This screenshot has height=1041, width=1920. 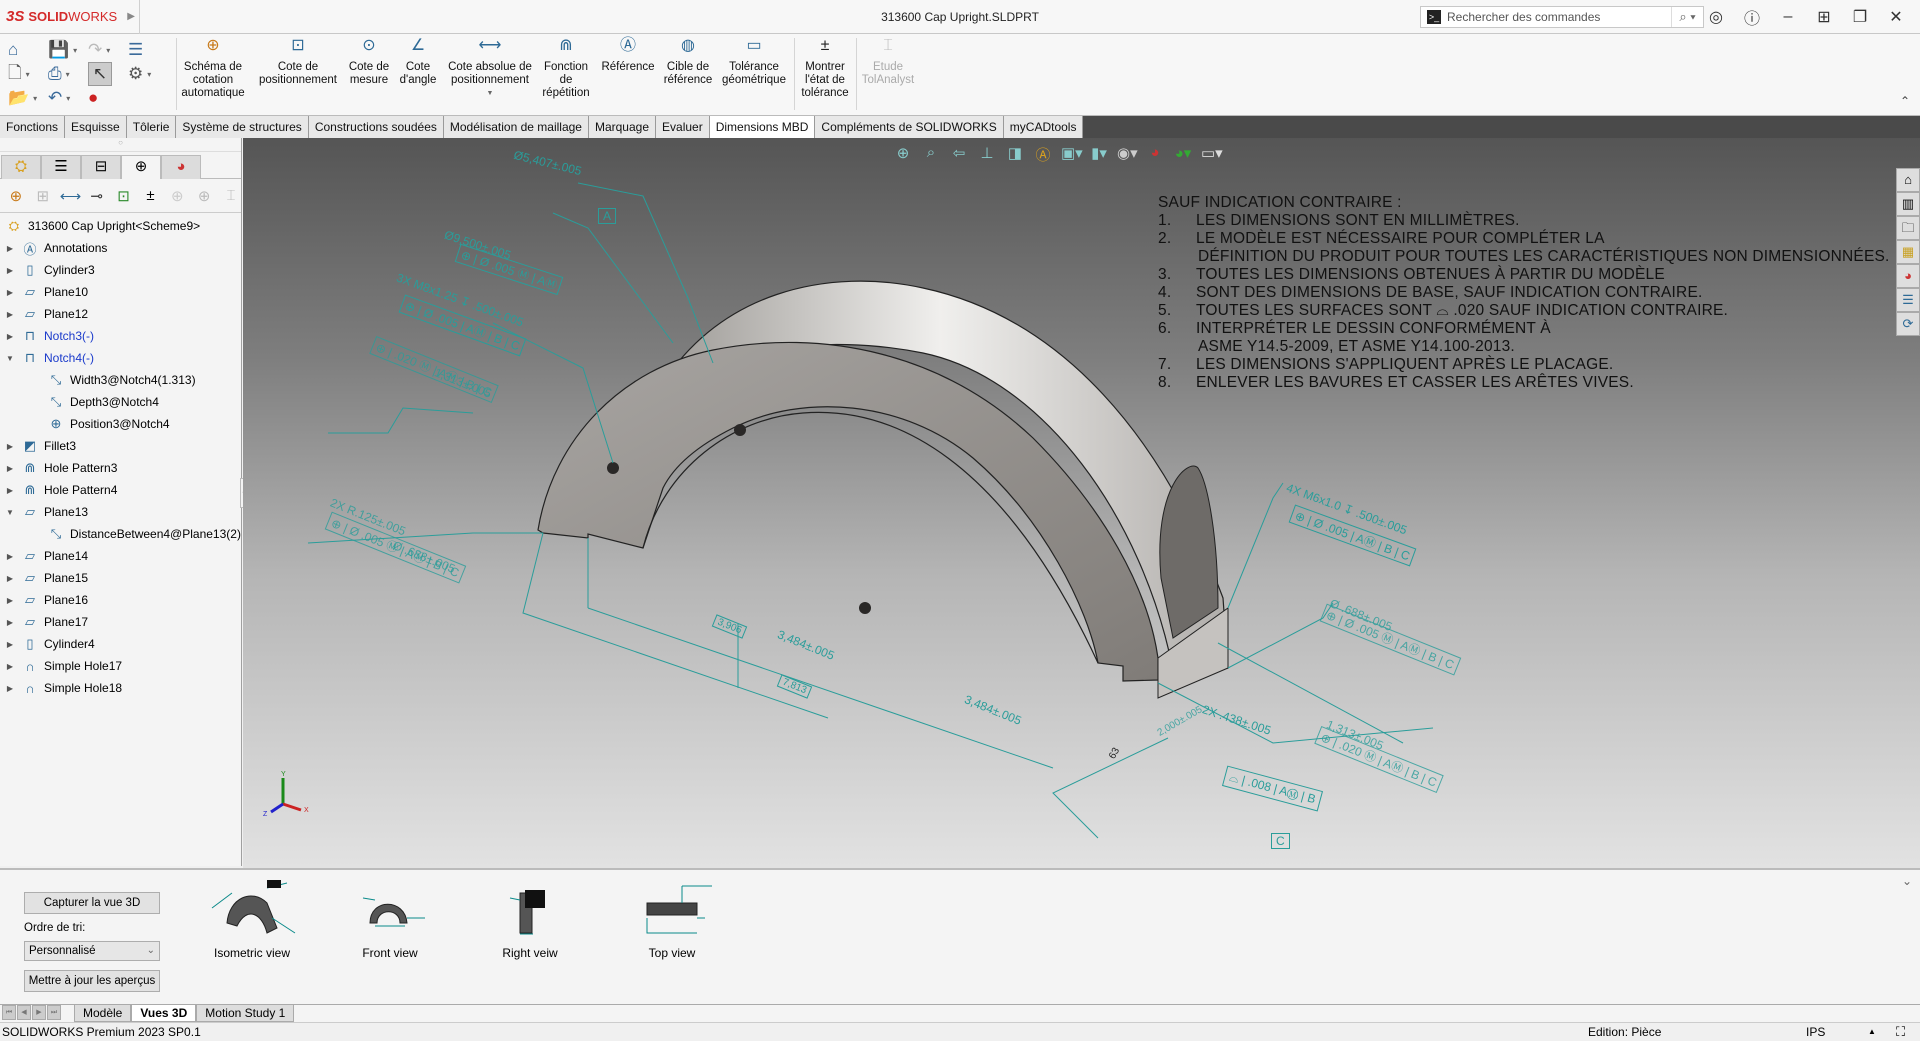 What do you see at coordinates (213, 69) in the screenshot?
I see `auto-dimension-scheme-button: ⊕ Schéma de cotation automatique` at bounding box center [213, 69].